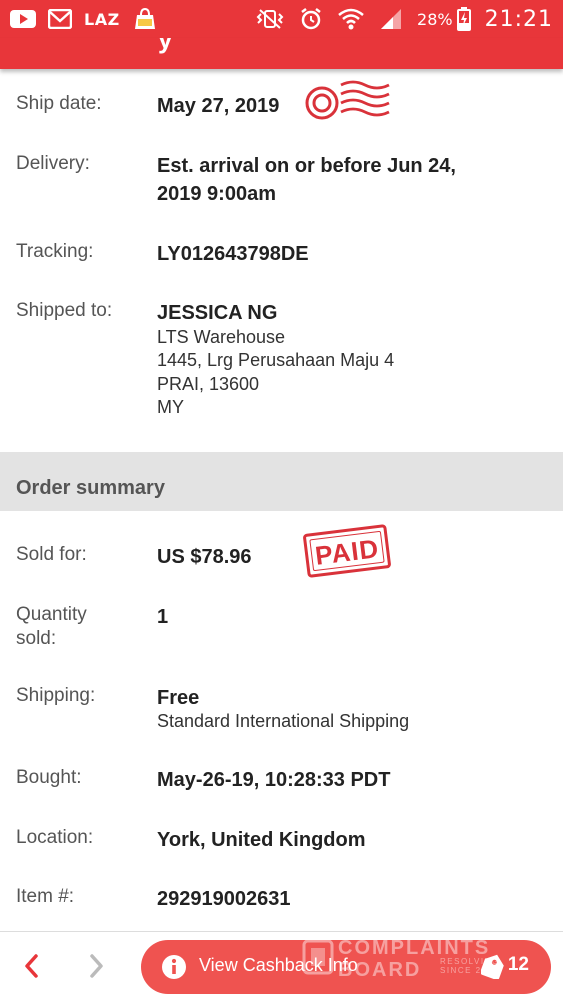 The image size is (563, 1000). Describe the element at coordinates (518, 19) in the screenshot. I see `clock: 21:21` at that location.